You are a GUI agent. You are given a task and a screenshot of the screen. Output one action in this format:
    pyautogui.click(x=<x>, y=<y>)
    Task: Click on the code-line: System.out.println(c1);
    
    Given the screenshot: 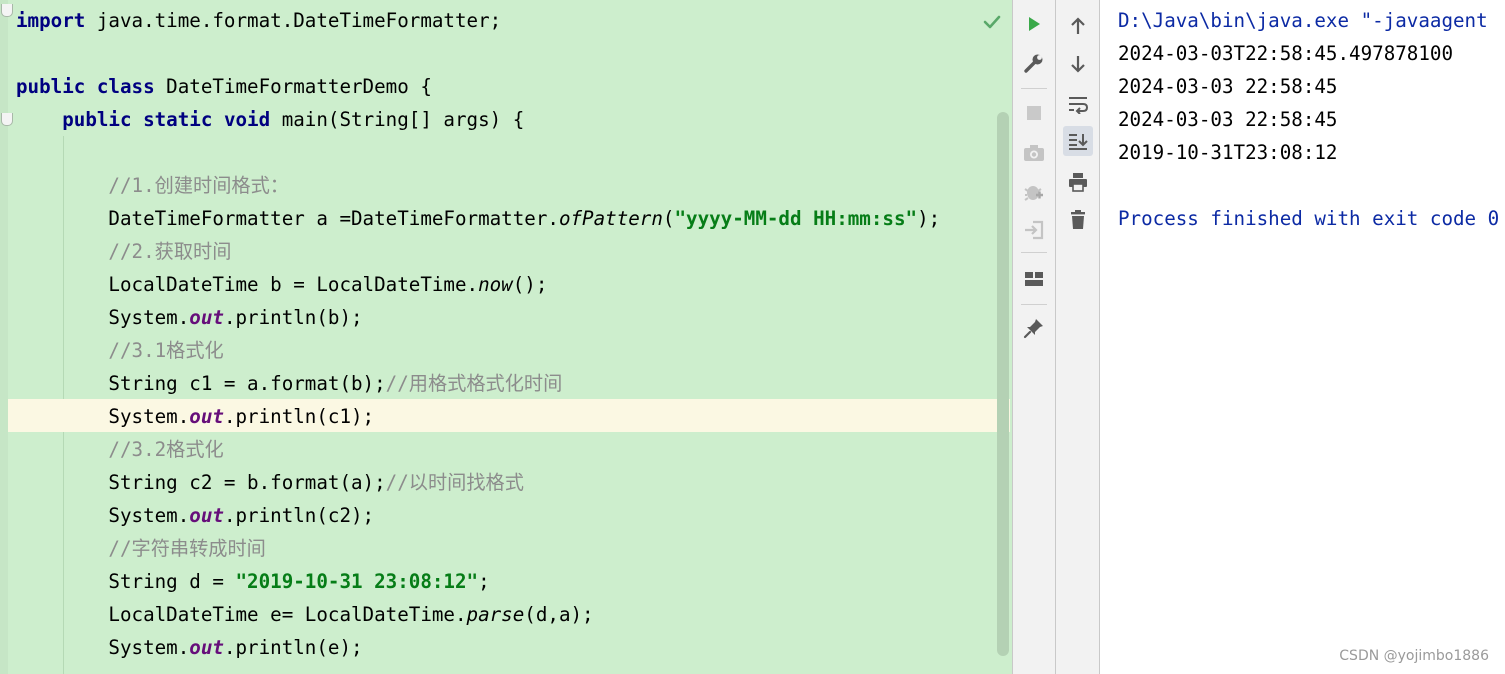 What is the action you would take?
    pyautogui.click(x=195, y=416)
    